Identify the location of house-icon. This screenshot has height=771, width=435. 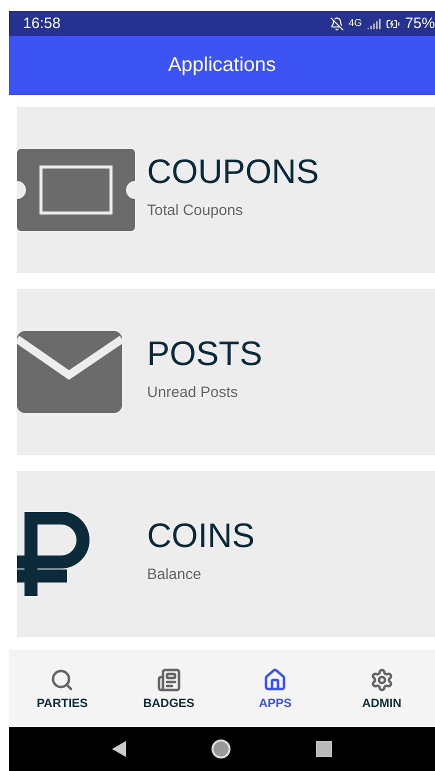
(275, 680).